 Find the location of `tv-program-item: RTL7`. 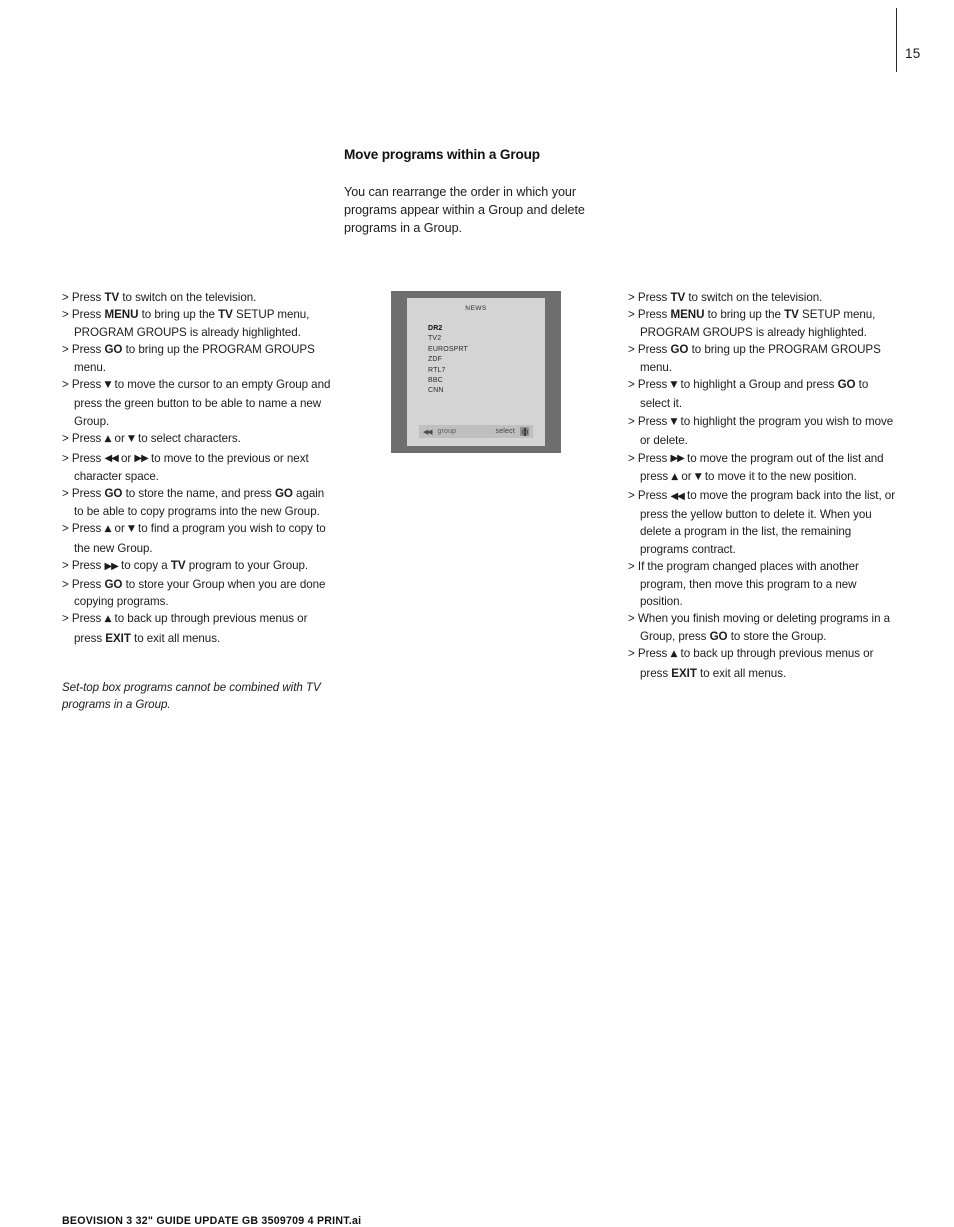

tv-program-item: RTL7 is located at coordinates (437, 370).